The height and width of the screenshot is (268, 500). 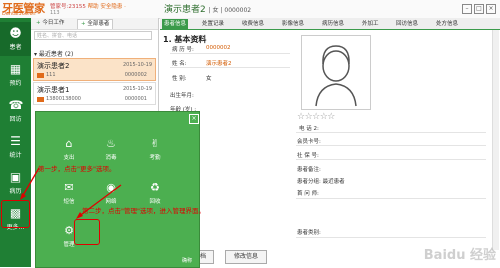 What do you see at coordinates (87, 232) in the screenshot?
I see `manage-highlight-box` at bounding box center [87, 232].